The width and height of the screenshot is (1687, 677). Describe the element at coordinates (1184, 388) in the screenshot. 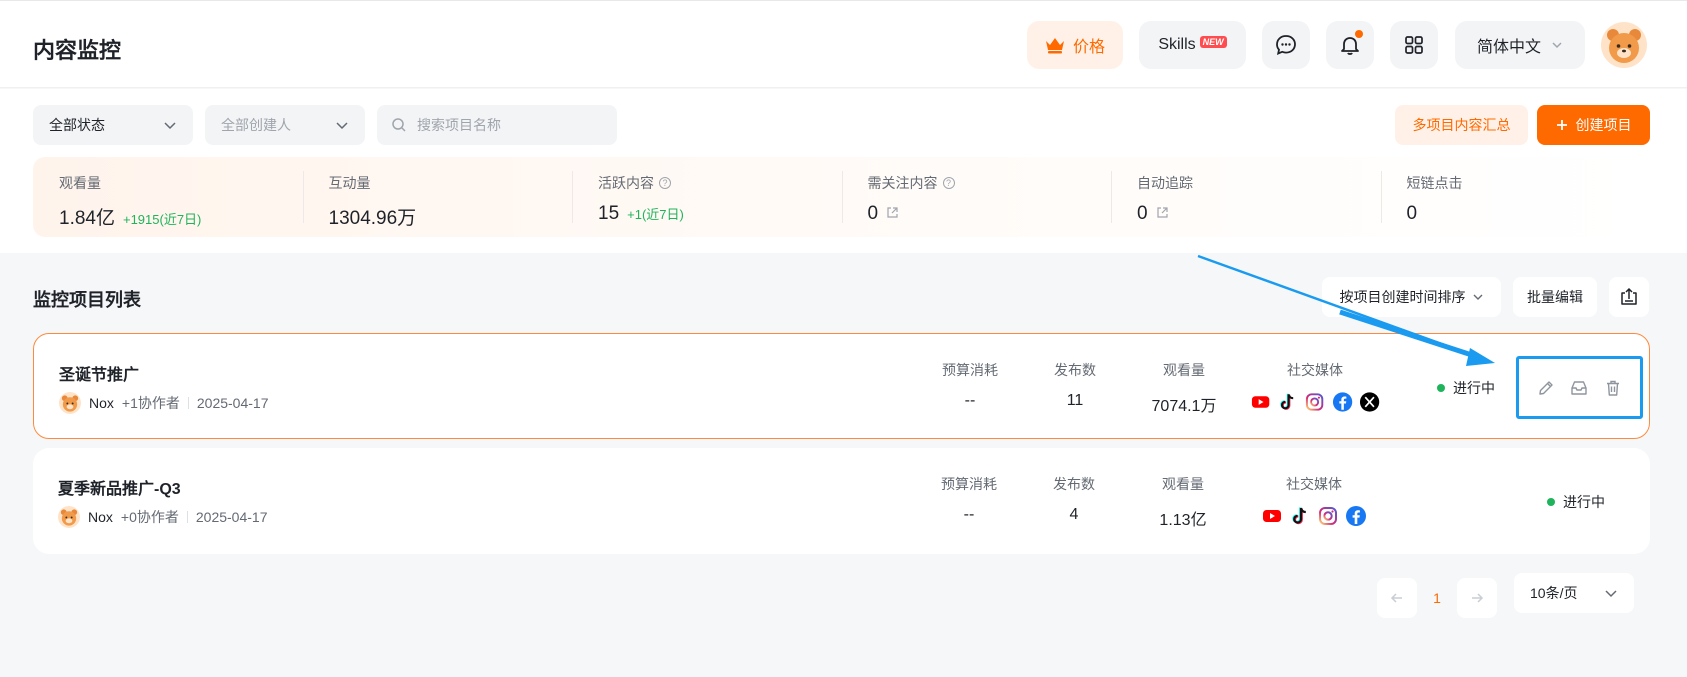

I see `views-column: 观看量 7074.1万` at that location.